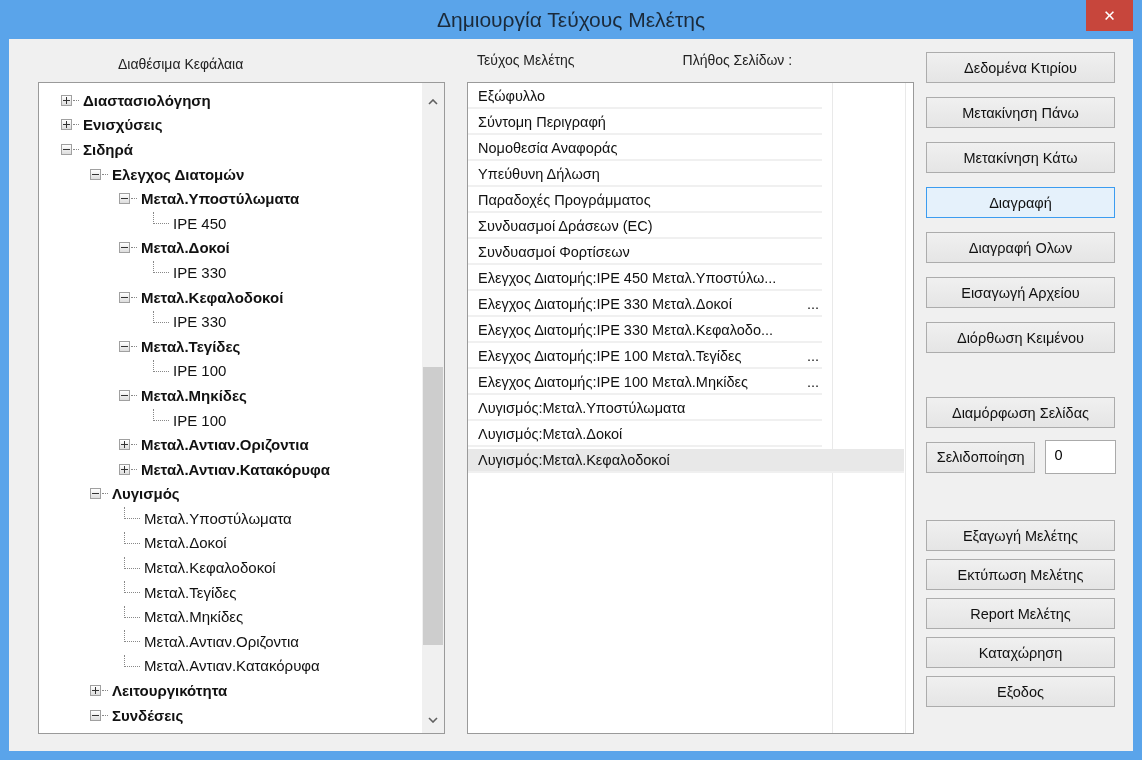  Describe the element at coordinates (645, 175) in the screenshot. I see `list-row: Υπεύθυνη Δήλωση` at that location.